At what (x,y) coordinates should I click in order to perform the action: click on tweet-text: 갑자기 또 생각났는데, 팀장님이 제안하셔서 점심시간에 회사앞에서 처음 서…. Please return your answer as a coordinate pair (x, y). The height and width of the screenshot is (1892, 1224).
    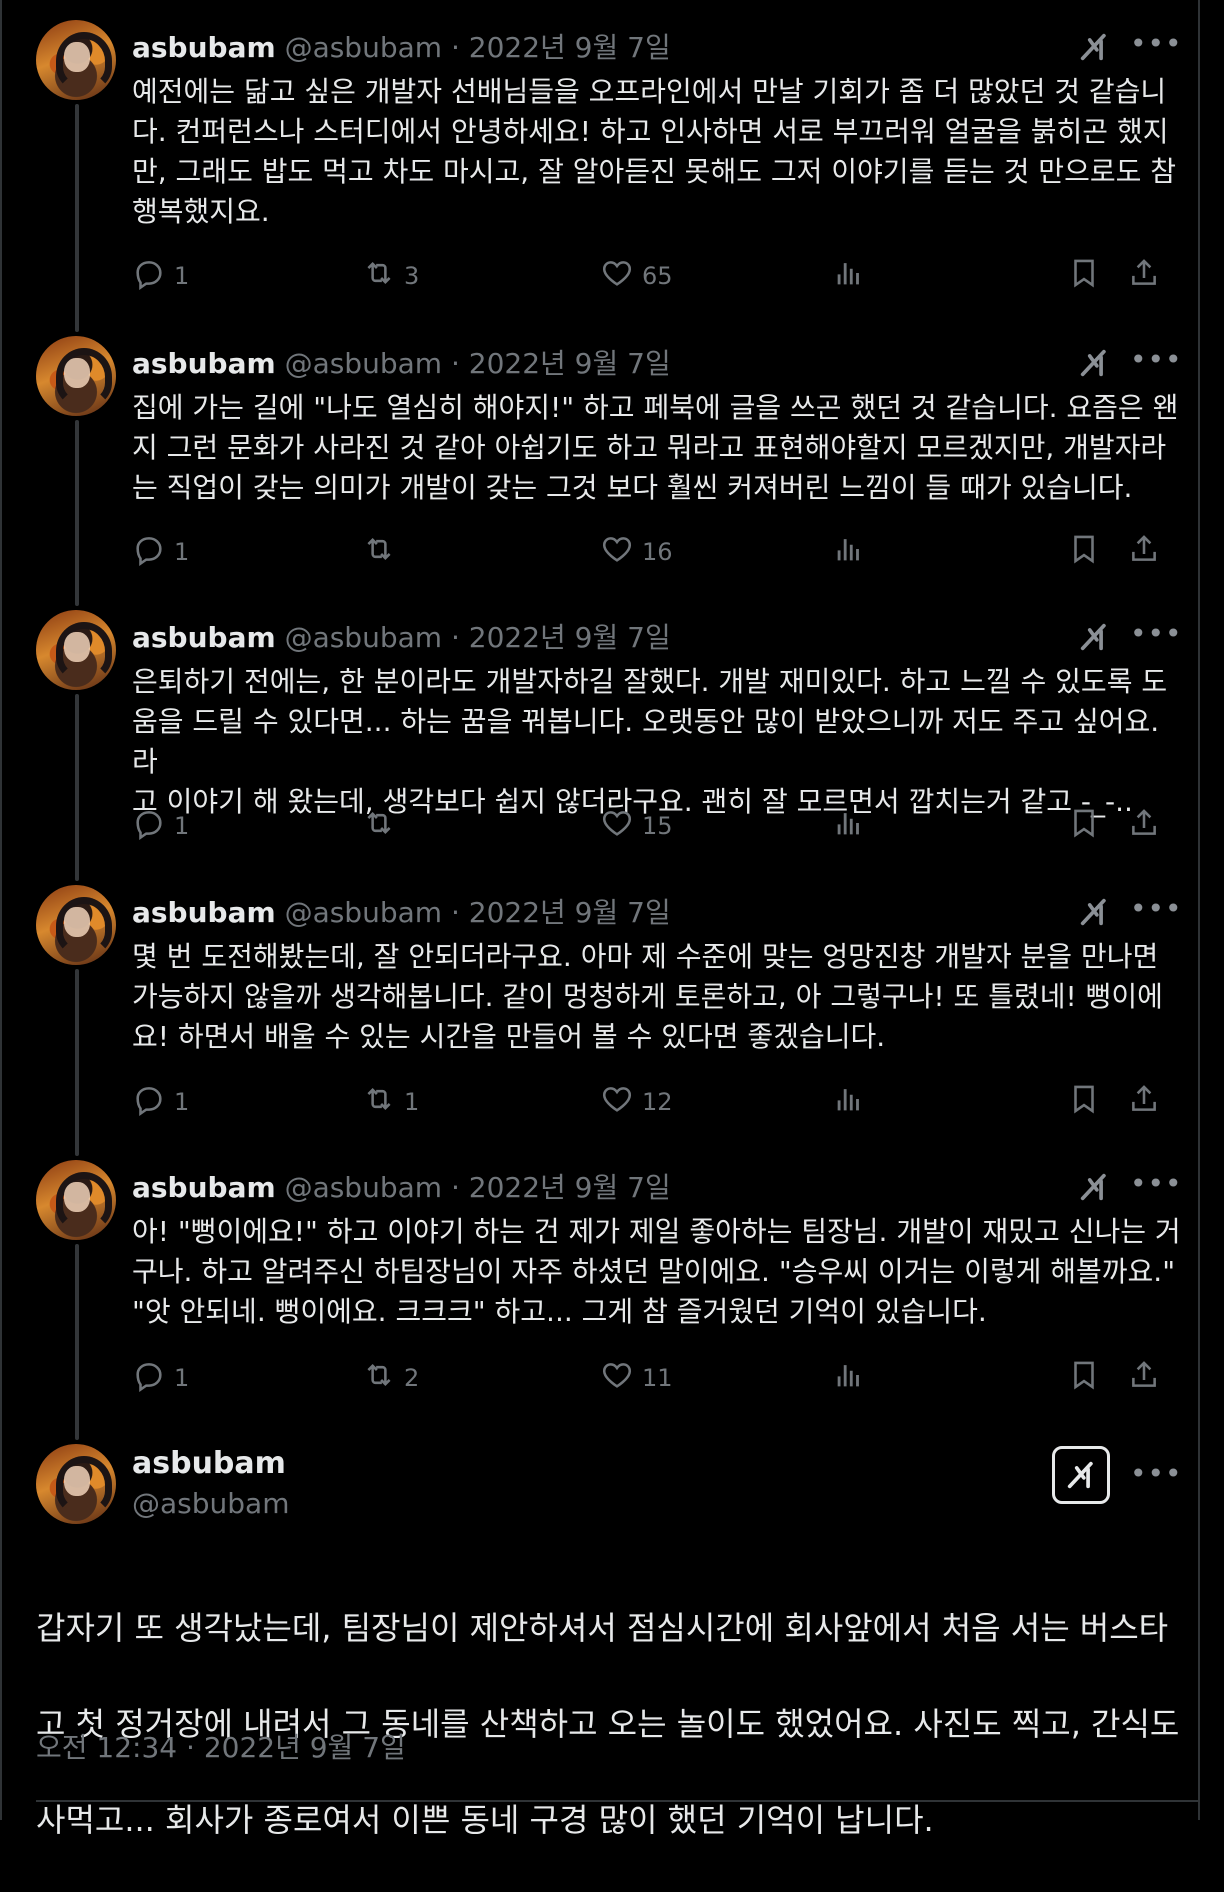
    Looking at the image, I should click on (608, 1724).